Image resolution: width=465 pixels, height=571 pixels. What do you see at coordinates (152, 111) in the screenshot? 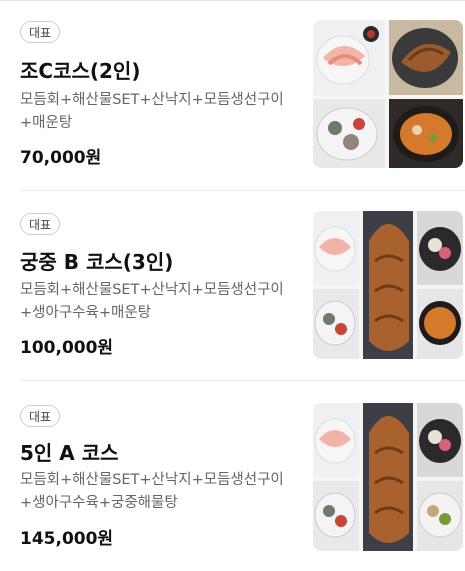
I see `menu-item-description: 모듬회+해산물SET+산낙지+모듬생선구이+매운탕` at bounding box center [152, 111].